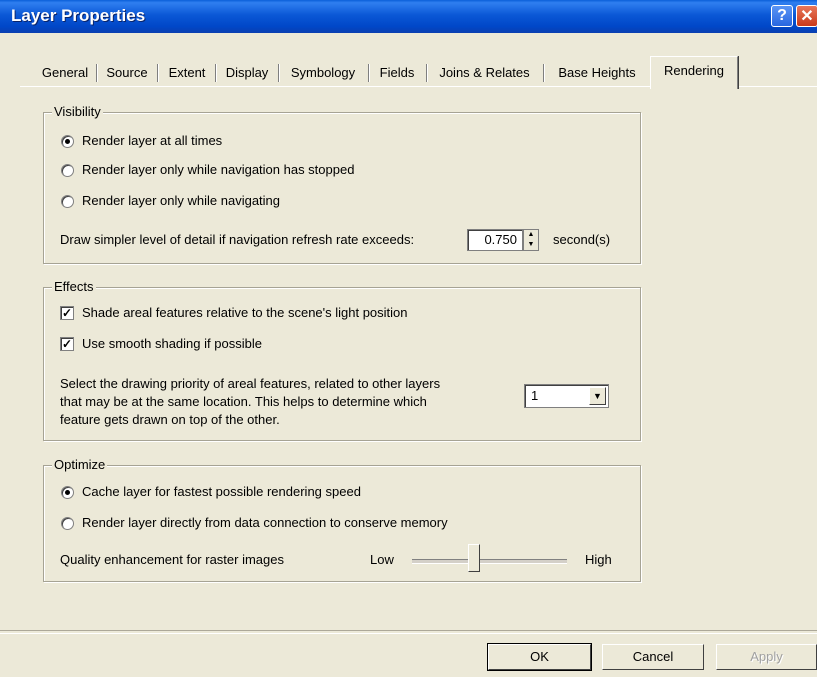 Image resolution: width=817 pixels, height=677 pixels. What do you see at coordinates (323, 72) in the screenshot?
I see `tab-symbology: Symbology` at bounding box center [323, 72].